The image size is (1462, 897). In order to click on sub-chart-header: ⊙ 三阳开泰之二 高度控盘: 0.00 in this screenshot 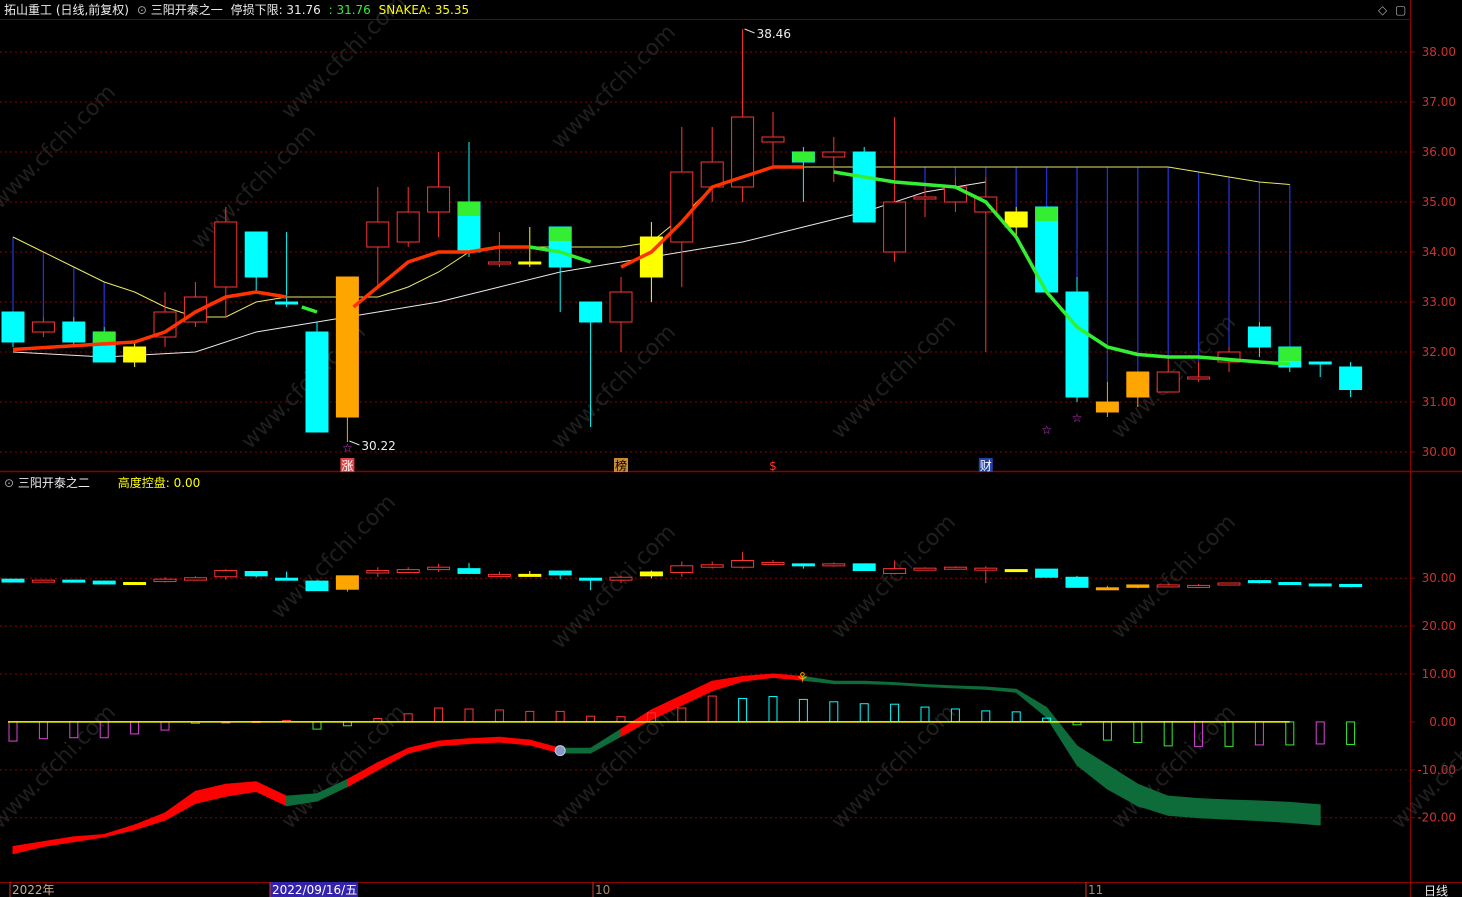, I will do `click(102, 483)`.